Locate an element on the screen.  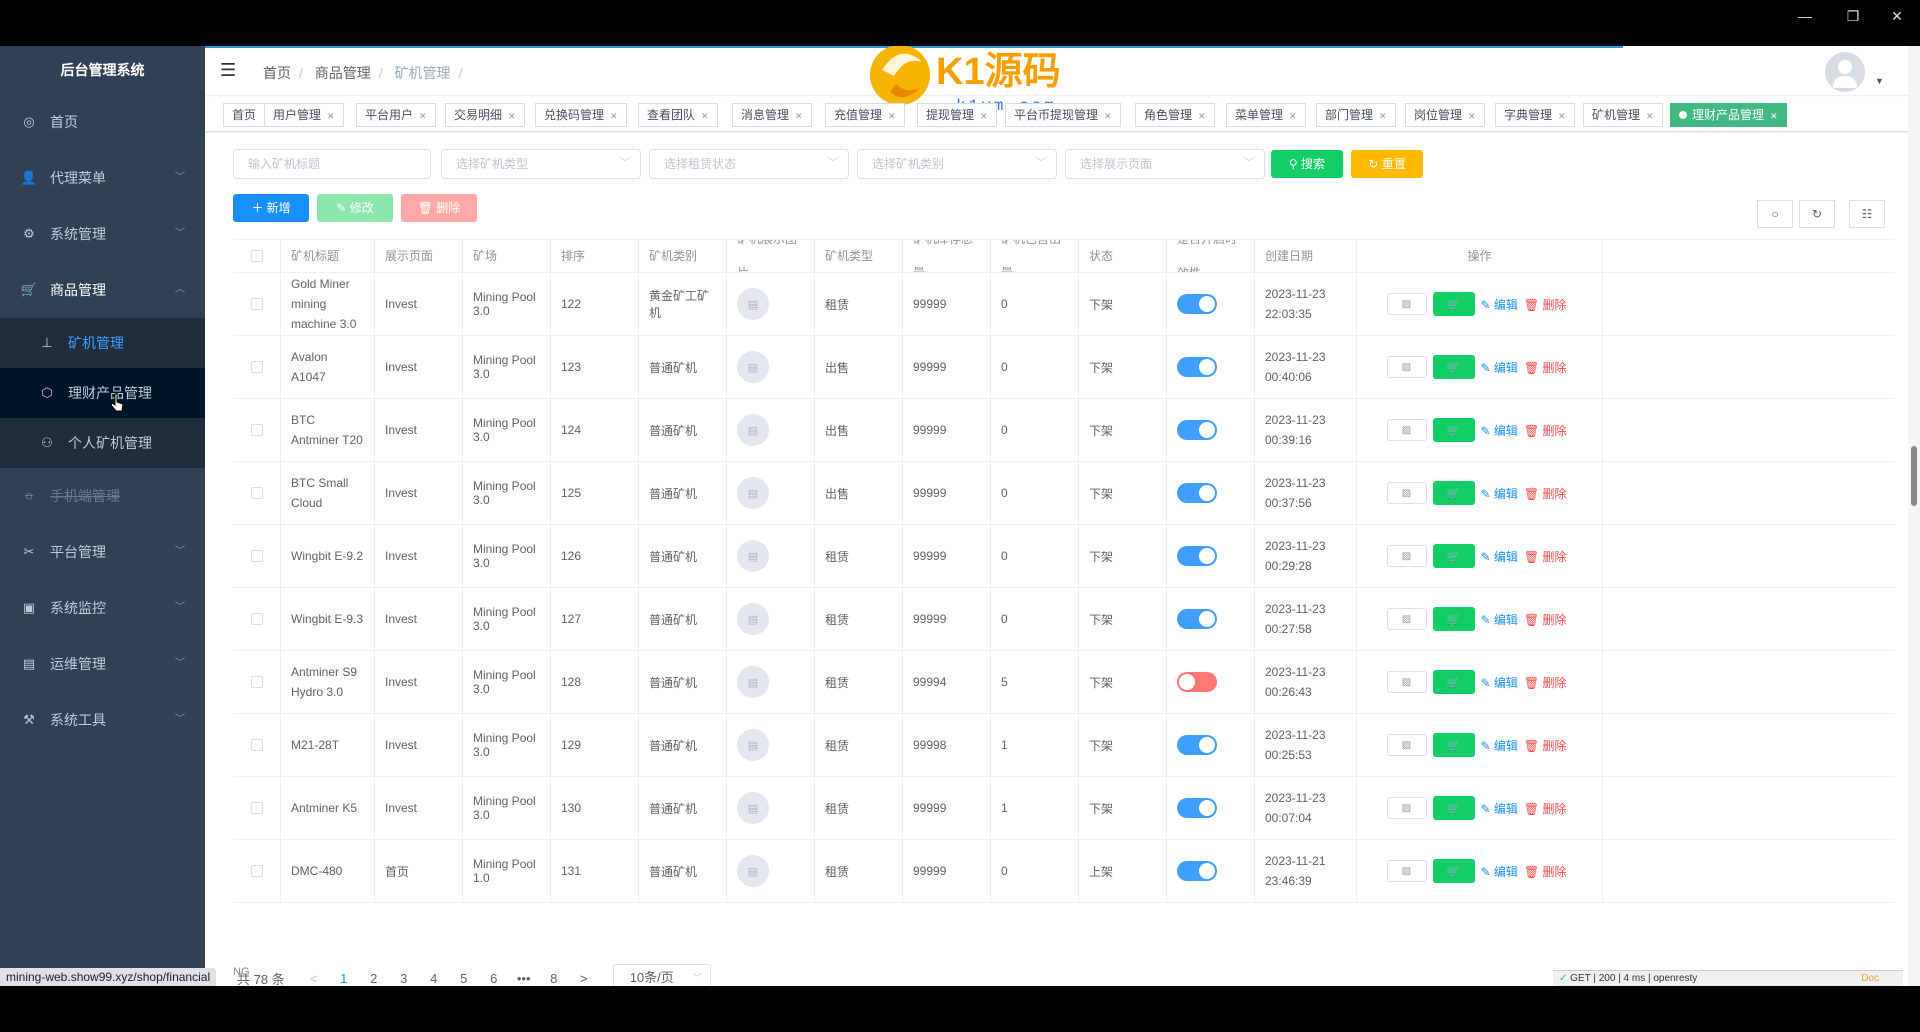
delete-button: 🗑 删除 is located at coordinates (439, 208).